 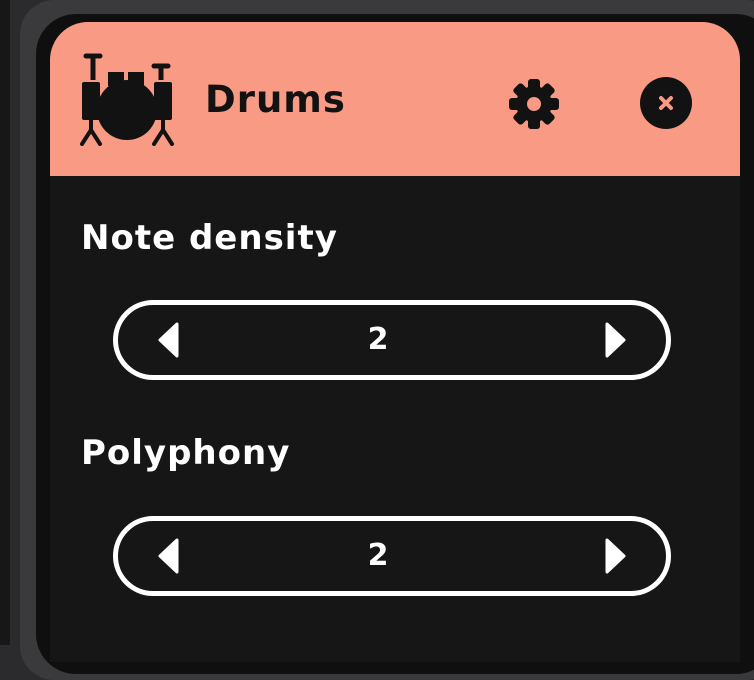 I want to click on close-button, so click(x=666, y=103).